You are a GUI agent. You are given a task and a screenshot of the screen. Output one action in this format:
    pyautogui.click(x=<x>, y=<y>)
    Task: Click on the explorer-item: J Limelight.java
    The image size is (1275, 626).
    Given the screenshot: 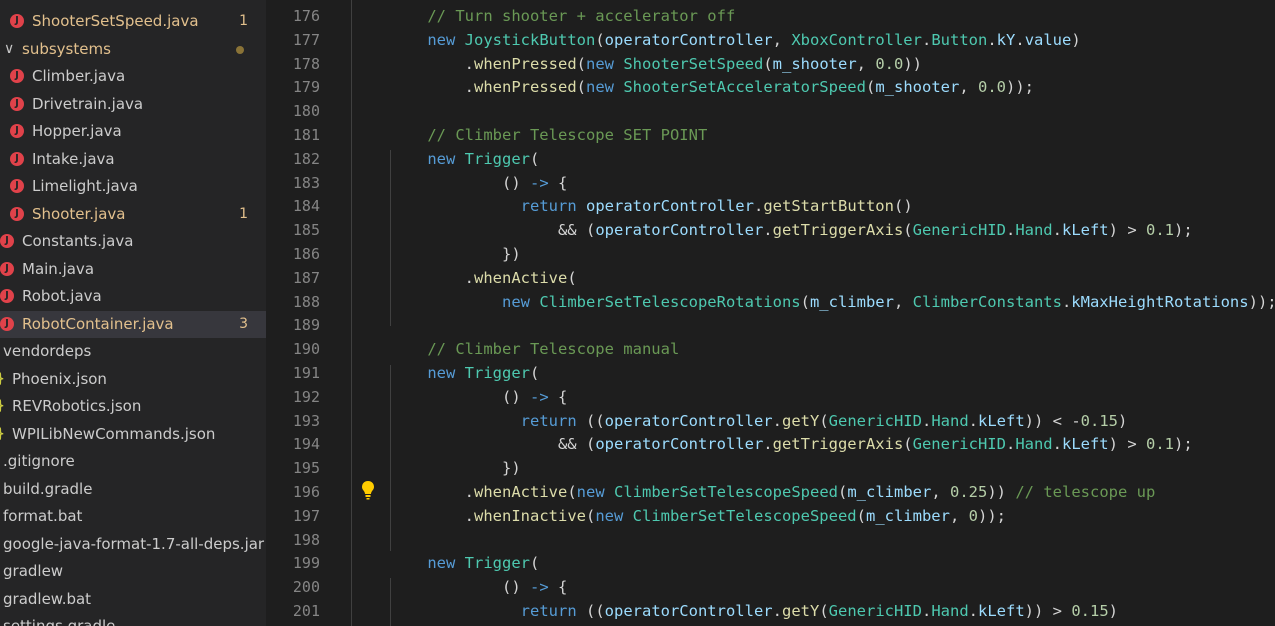 What is the action you would take?
    pyautogui.click(x=133, y=186)
    